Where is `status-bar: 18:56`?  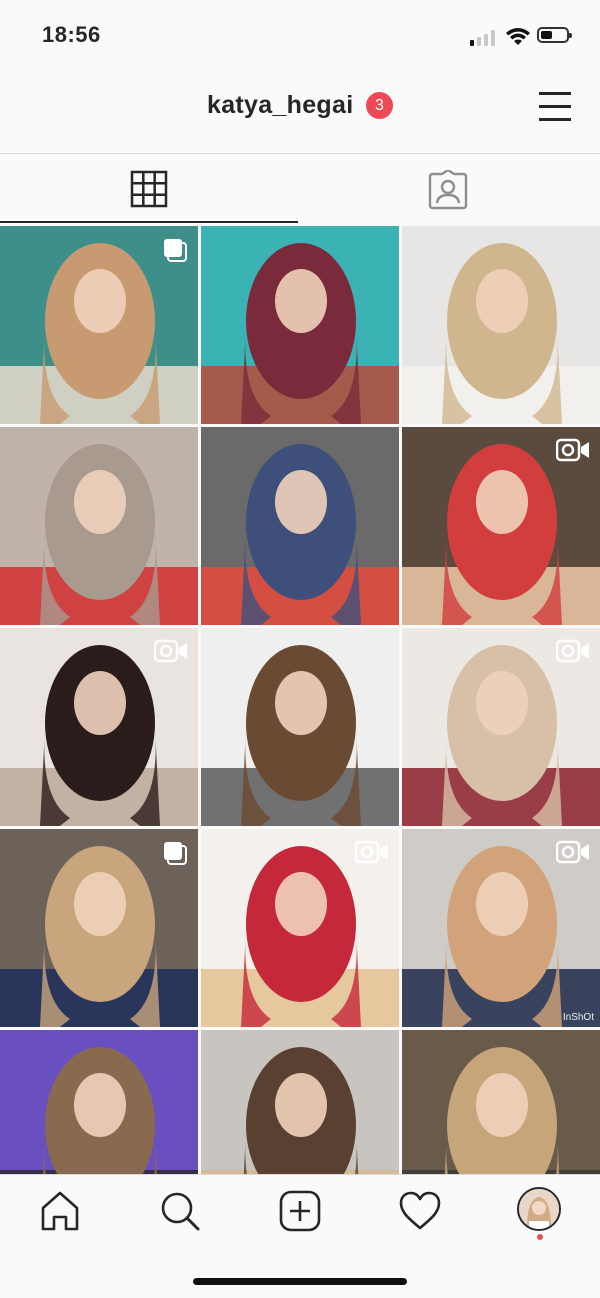
status-bar: 18:56 is located at coordinates (300, 36).